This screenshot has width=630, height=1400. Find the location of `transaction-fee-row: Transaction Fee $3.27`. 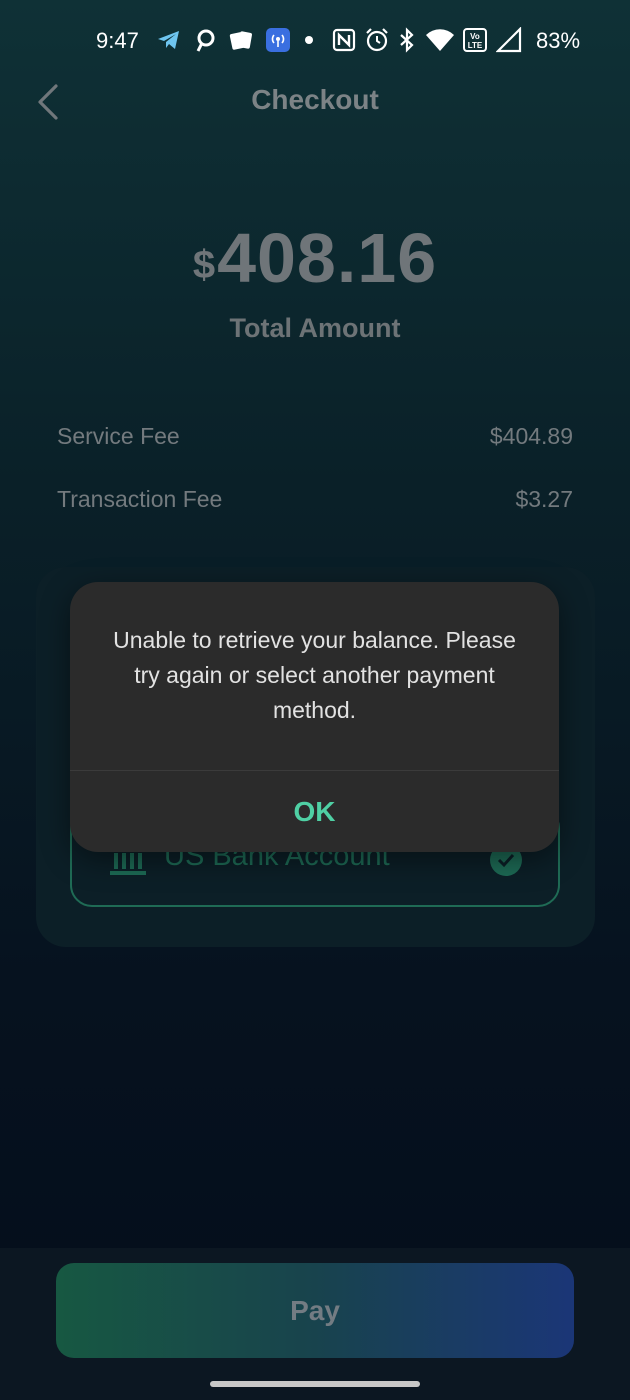

transaction-fee-row: Transaction Fee $3.27 is located at coordinates (315, 502).